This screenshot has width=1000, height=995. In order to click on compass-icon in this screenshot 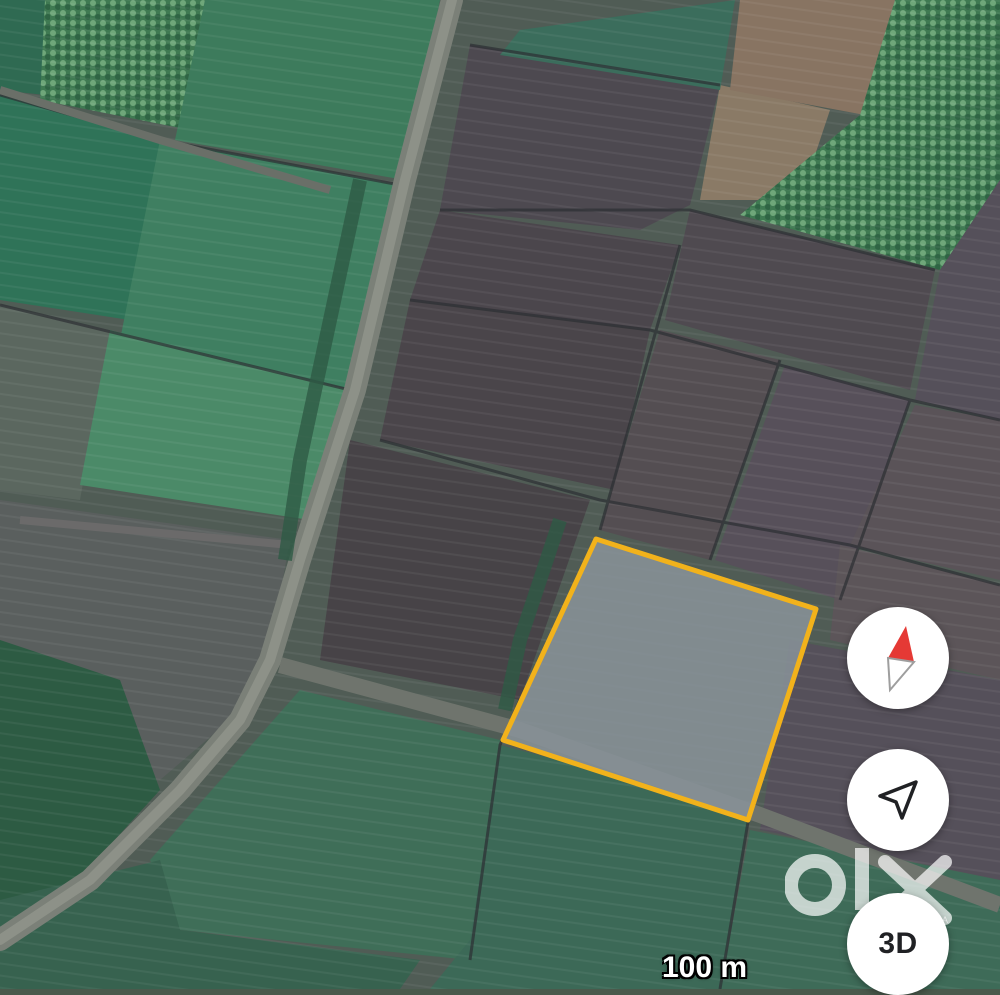, I will do `click(901, 659)`.